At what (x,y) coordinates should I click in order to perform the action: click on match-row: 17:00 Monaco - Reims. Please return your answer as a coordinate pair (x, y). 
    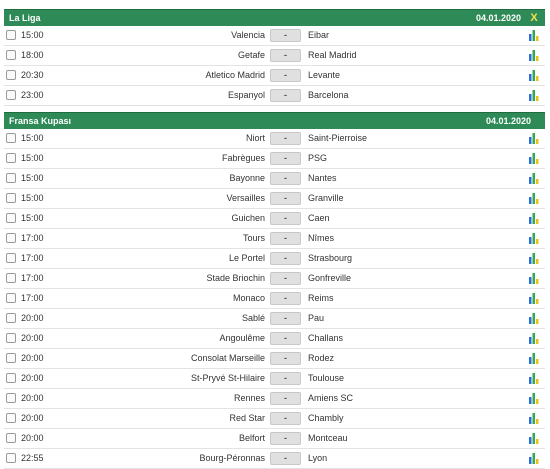
    Looking at the image, I should click on (274, 299).